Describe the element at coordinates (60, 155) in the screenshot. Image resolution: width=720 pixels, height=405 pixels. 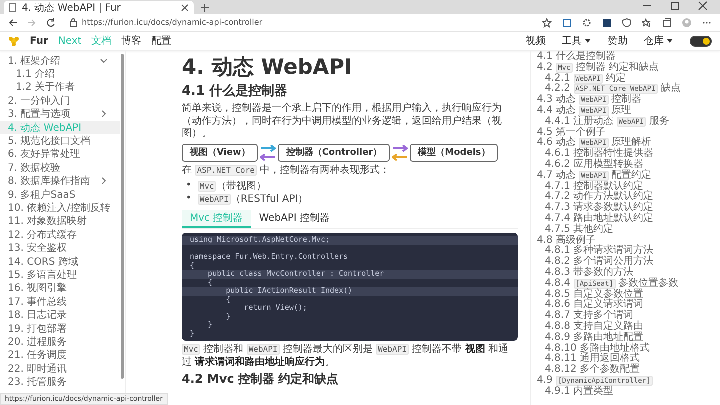
I see `sidebar-item: 6. 友好异常处理` at that location.